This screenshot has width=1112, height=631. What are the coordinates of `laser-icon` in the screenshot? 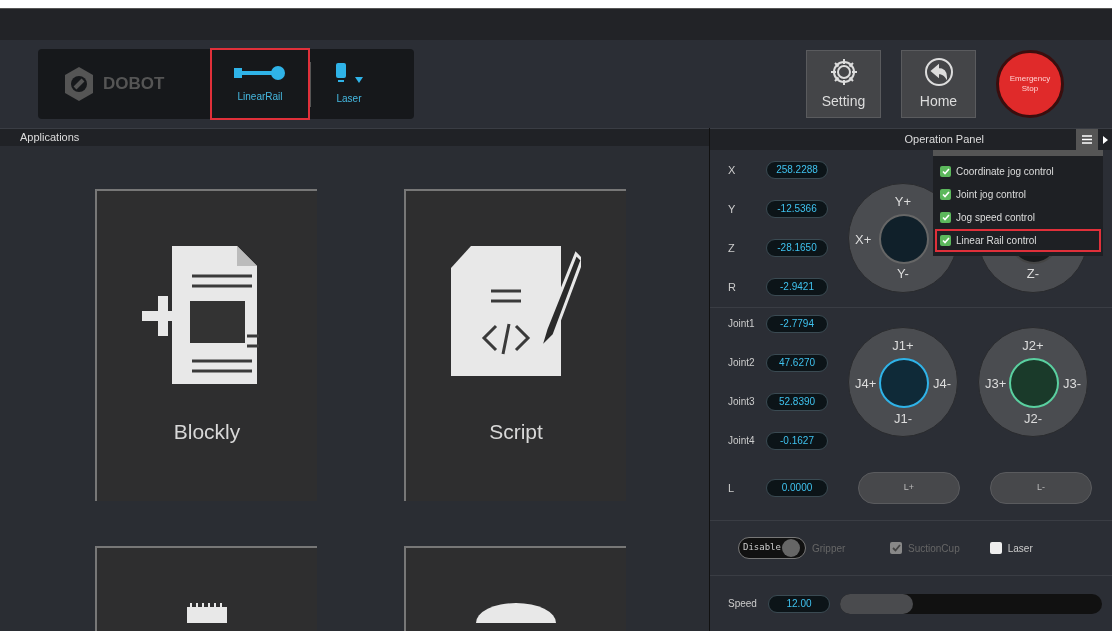 It's located at (341, 72).